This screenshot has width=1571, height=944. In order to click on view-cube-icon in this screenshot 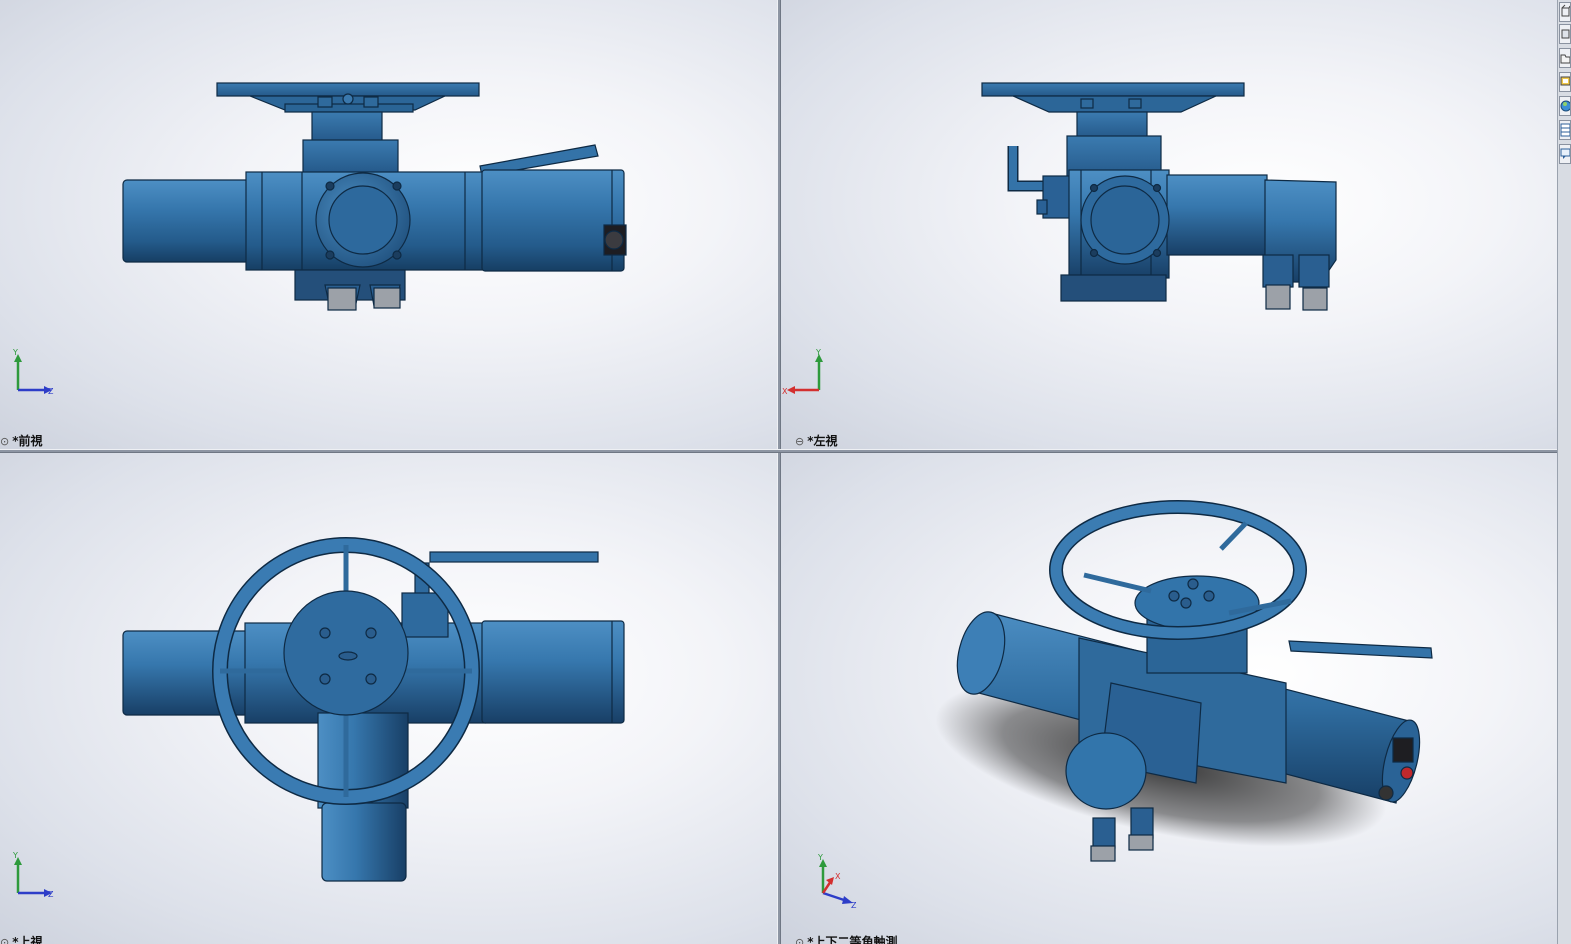, I will do `click(1565, 12)`.